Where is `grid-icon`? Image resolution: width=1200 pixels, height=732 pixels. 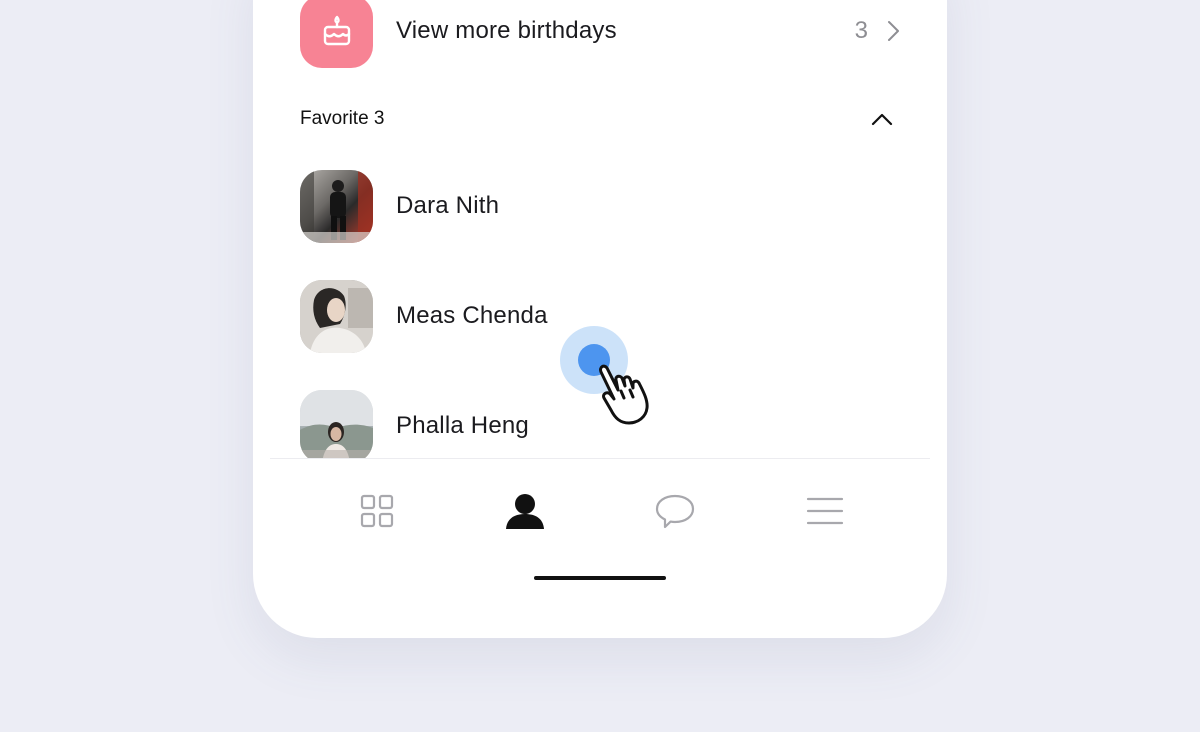
grid-icon is located at coordinates (377, 511).